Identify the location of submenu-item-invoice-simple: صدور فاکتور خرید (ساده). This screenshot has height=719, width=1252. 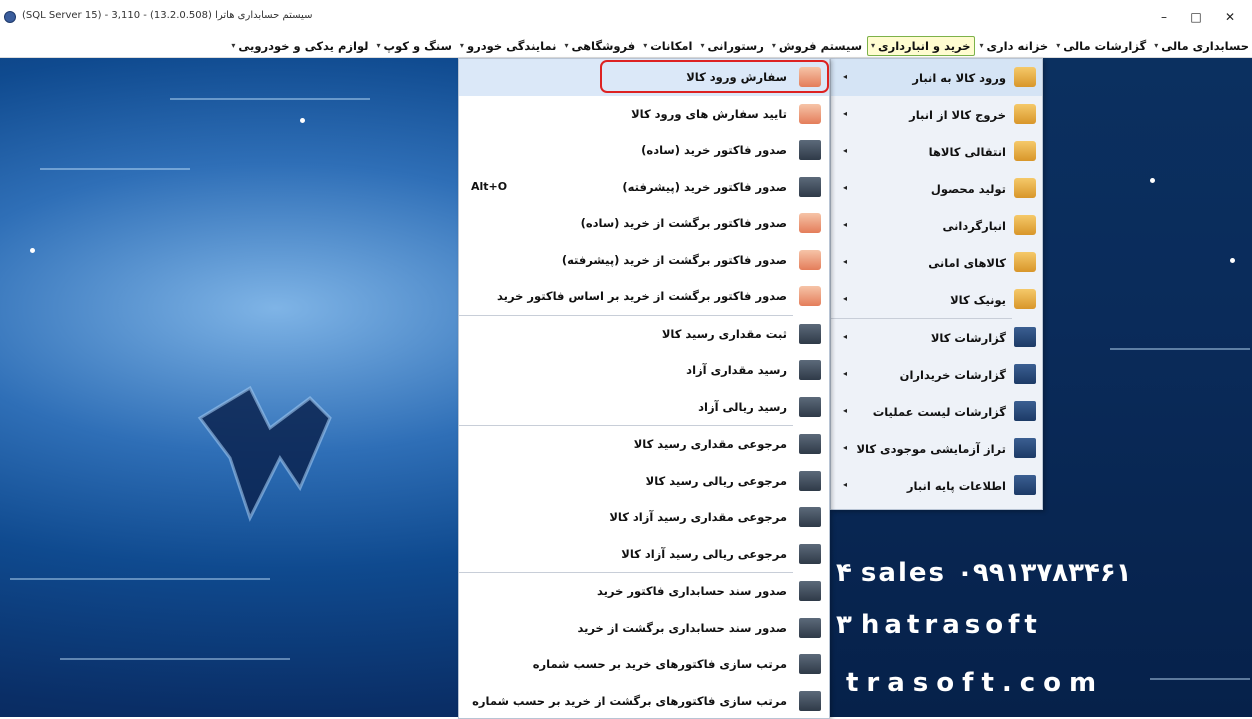
(644, 150).